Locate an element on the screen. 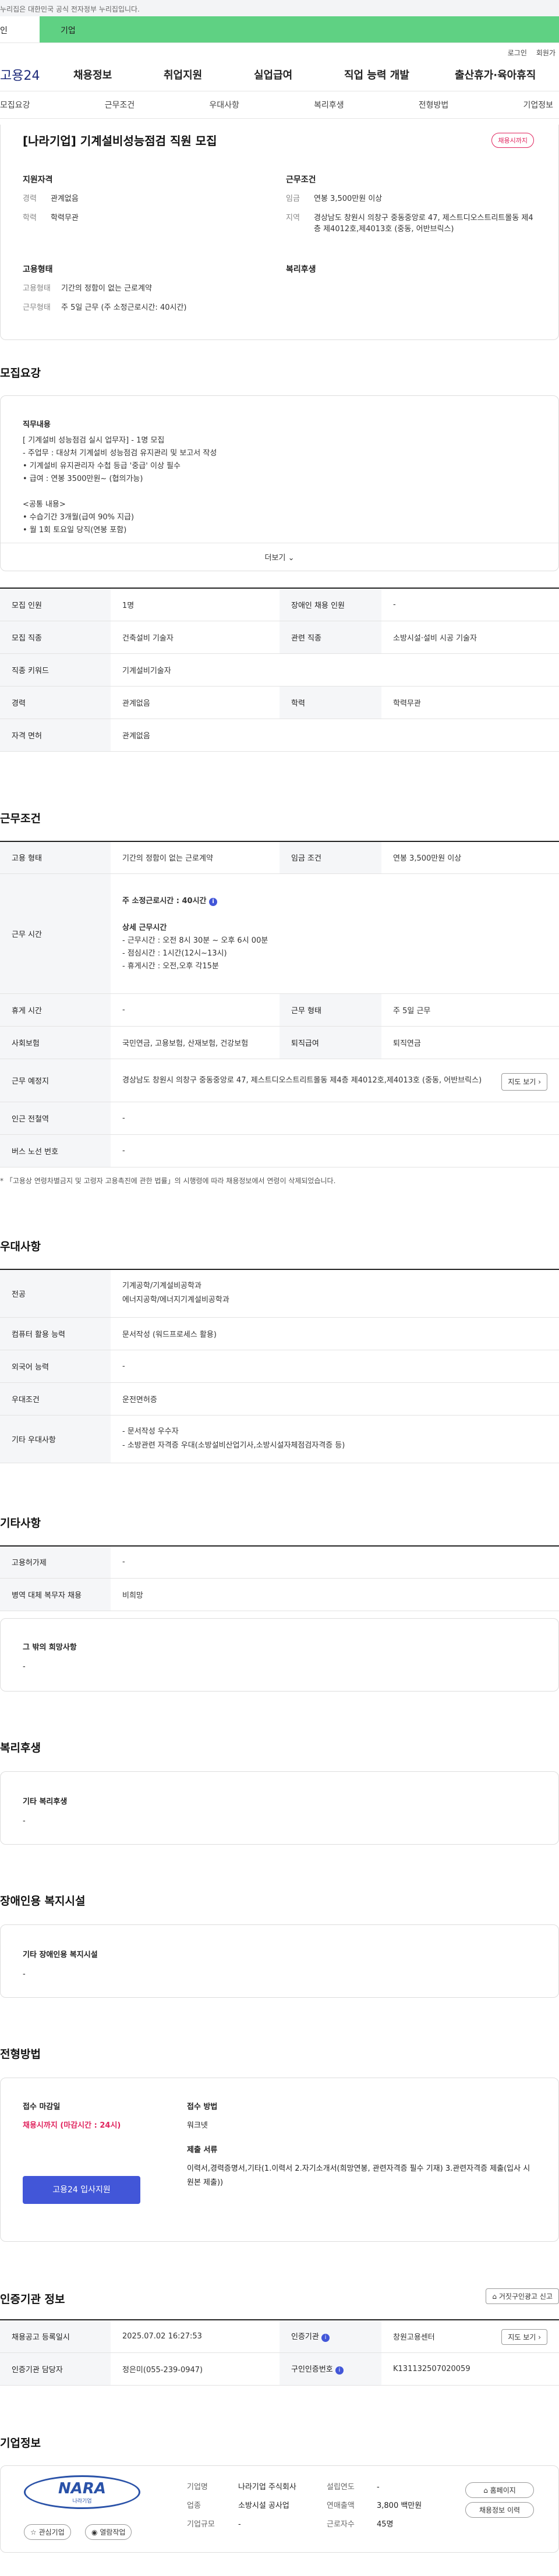 The height and width of the screenshot is (2576, 559). wish-value: - is located at coordinates (24, 1667).